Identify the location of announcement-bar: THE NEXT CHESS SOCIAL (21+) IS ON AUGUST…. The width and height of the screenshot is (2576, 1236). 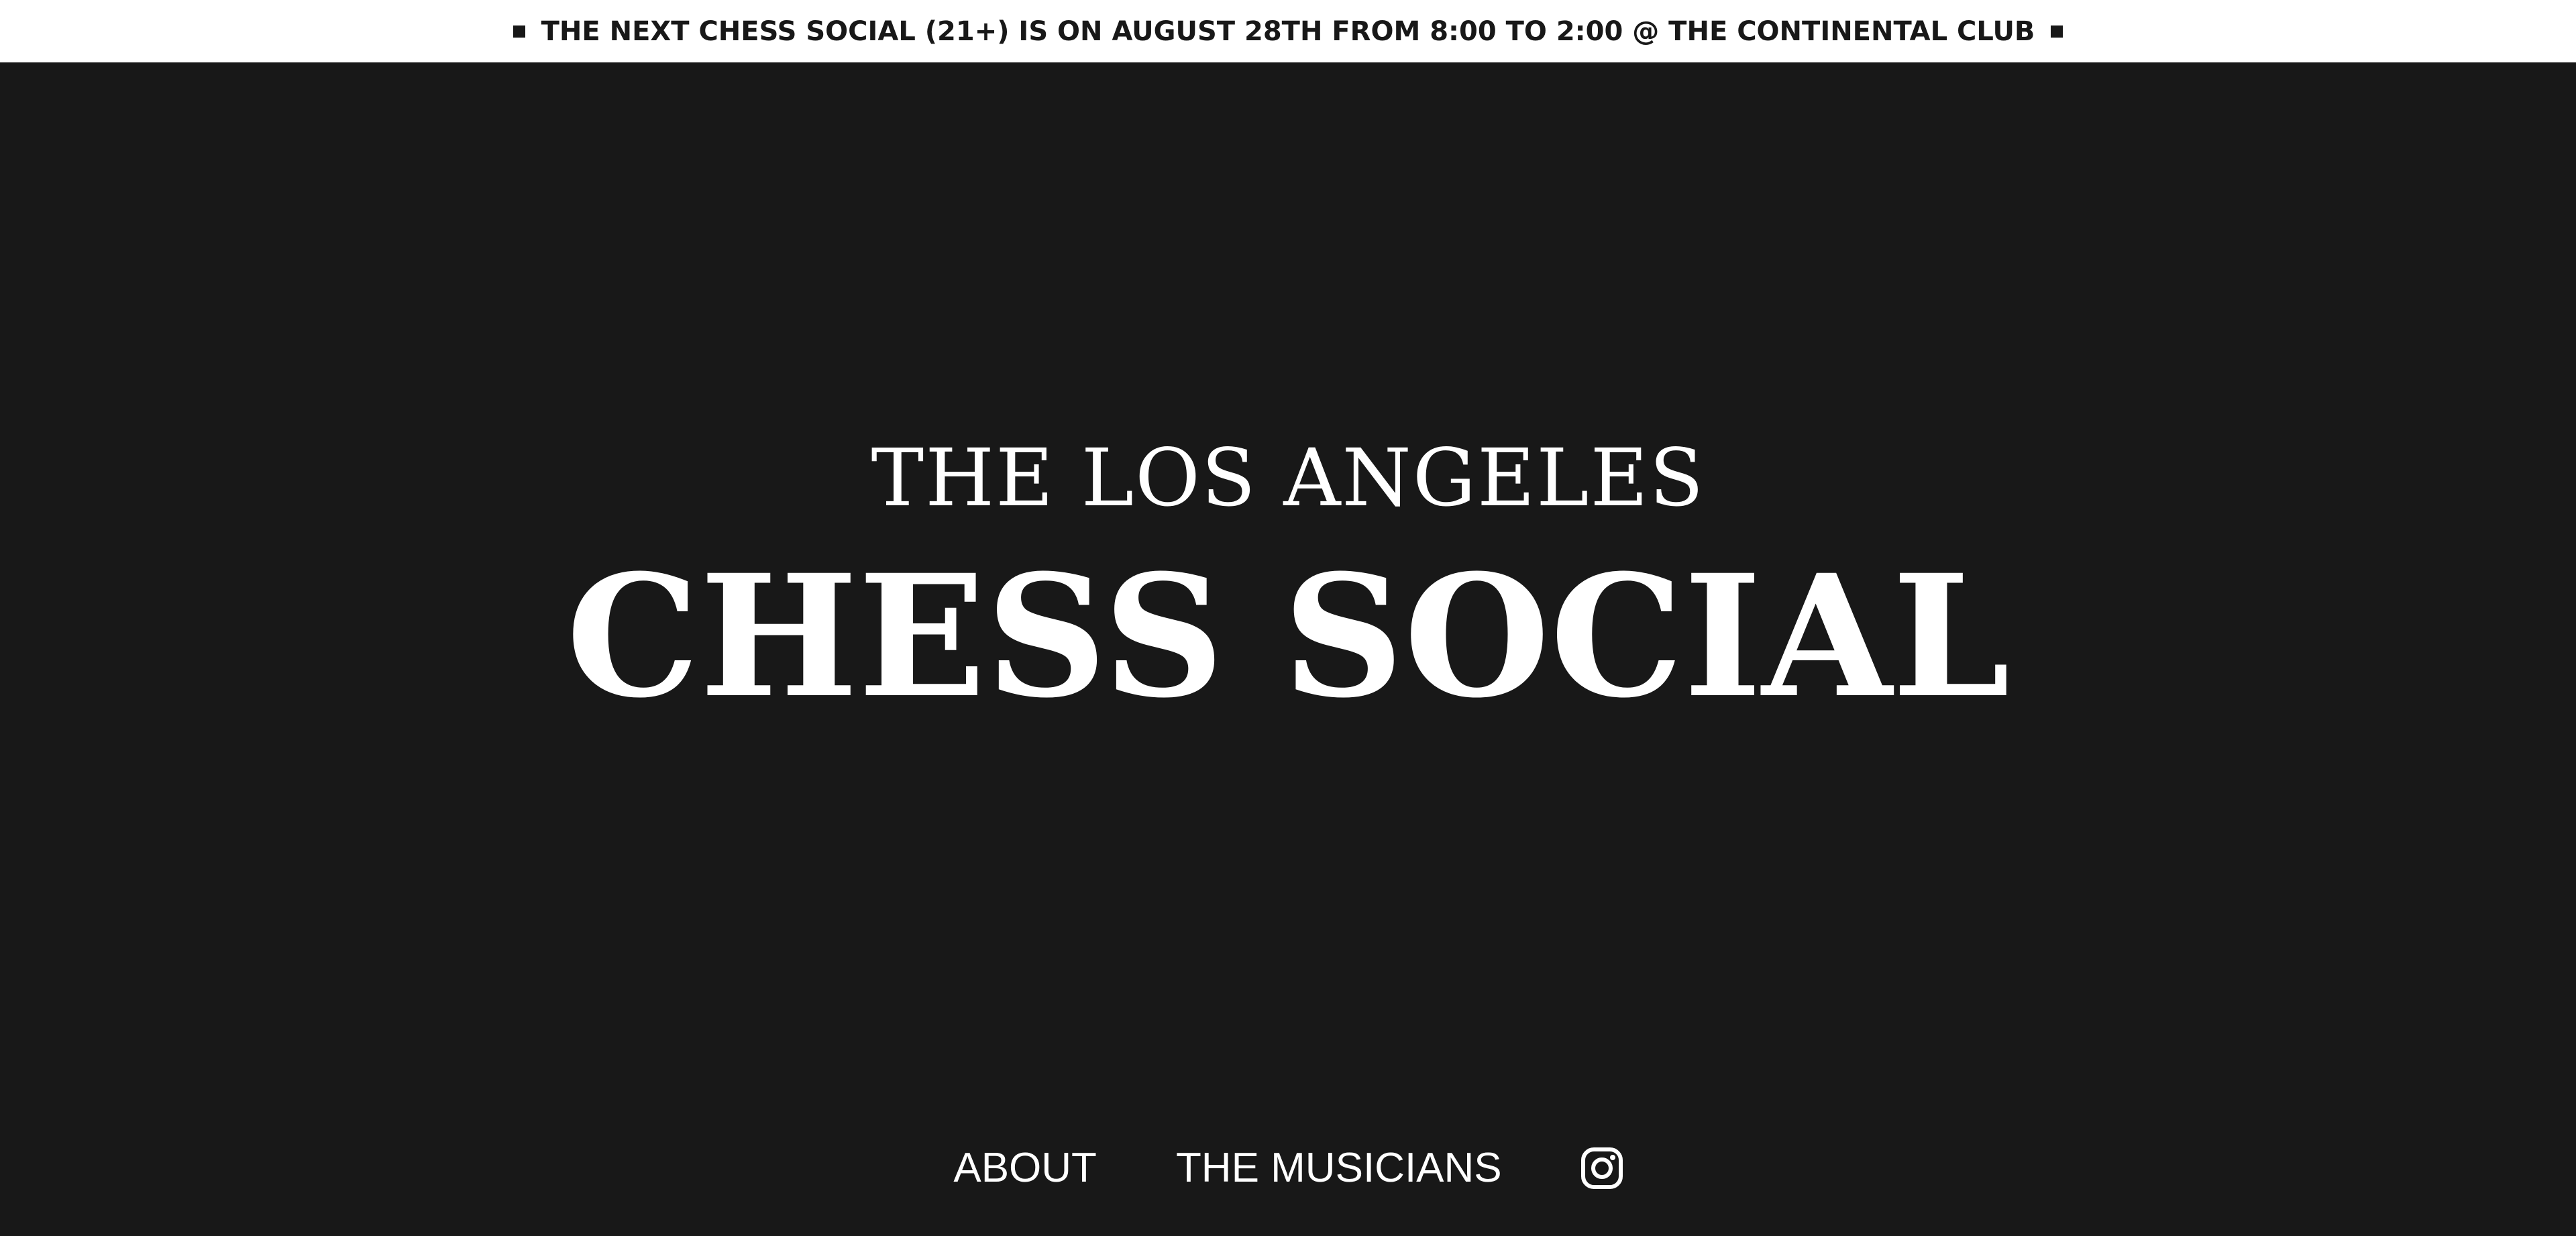
(1288, 31).